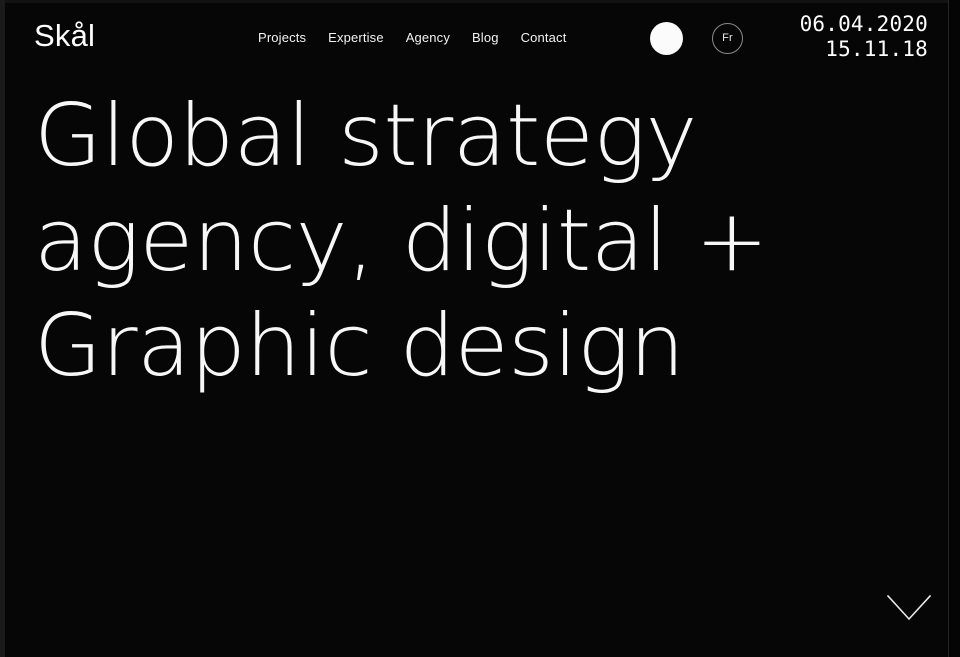 The image size is (960, 657). What do you see at coordinates (863, 24) in the screenshot?
I see `clock-date: 06.04.2020` at bounding box center [863, 24].